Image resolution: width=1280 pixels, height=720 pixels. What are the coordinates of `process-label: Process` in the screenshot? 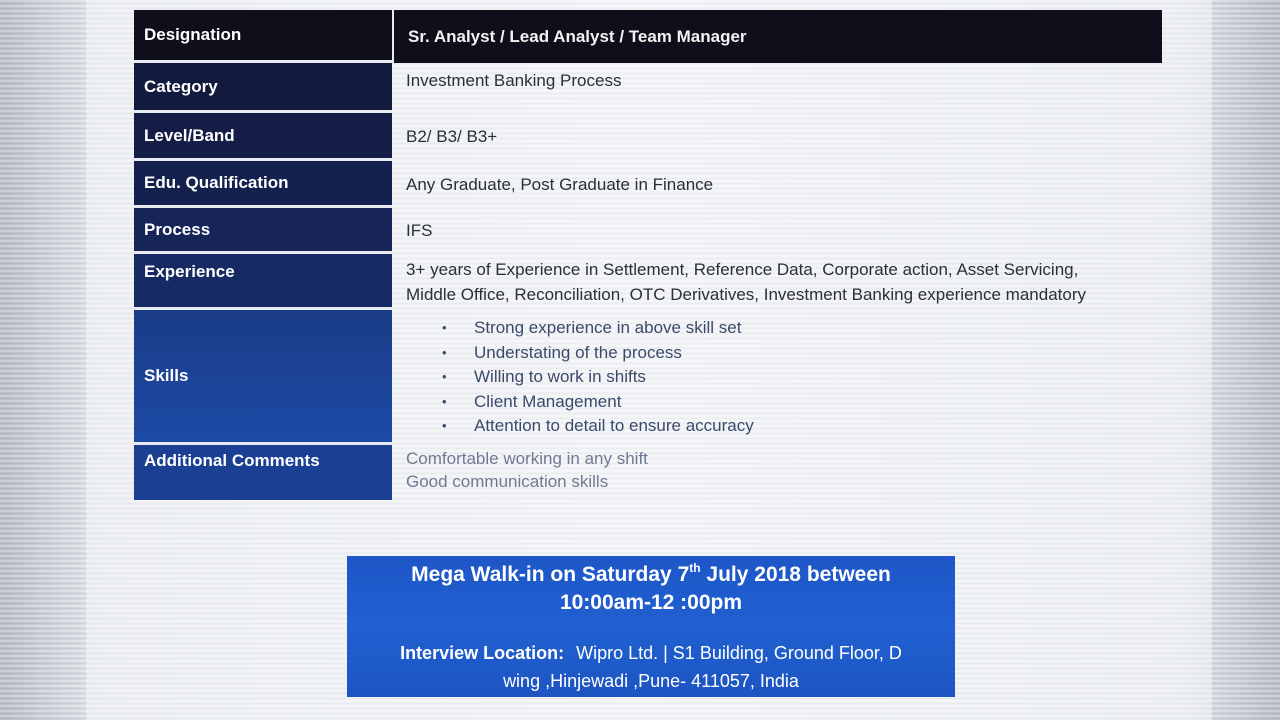 It's located at (263, 231).